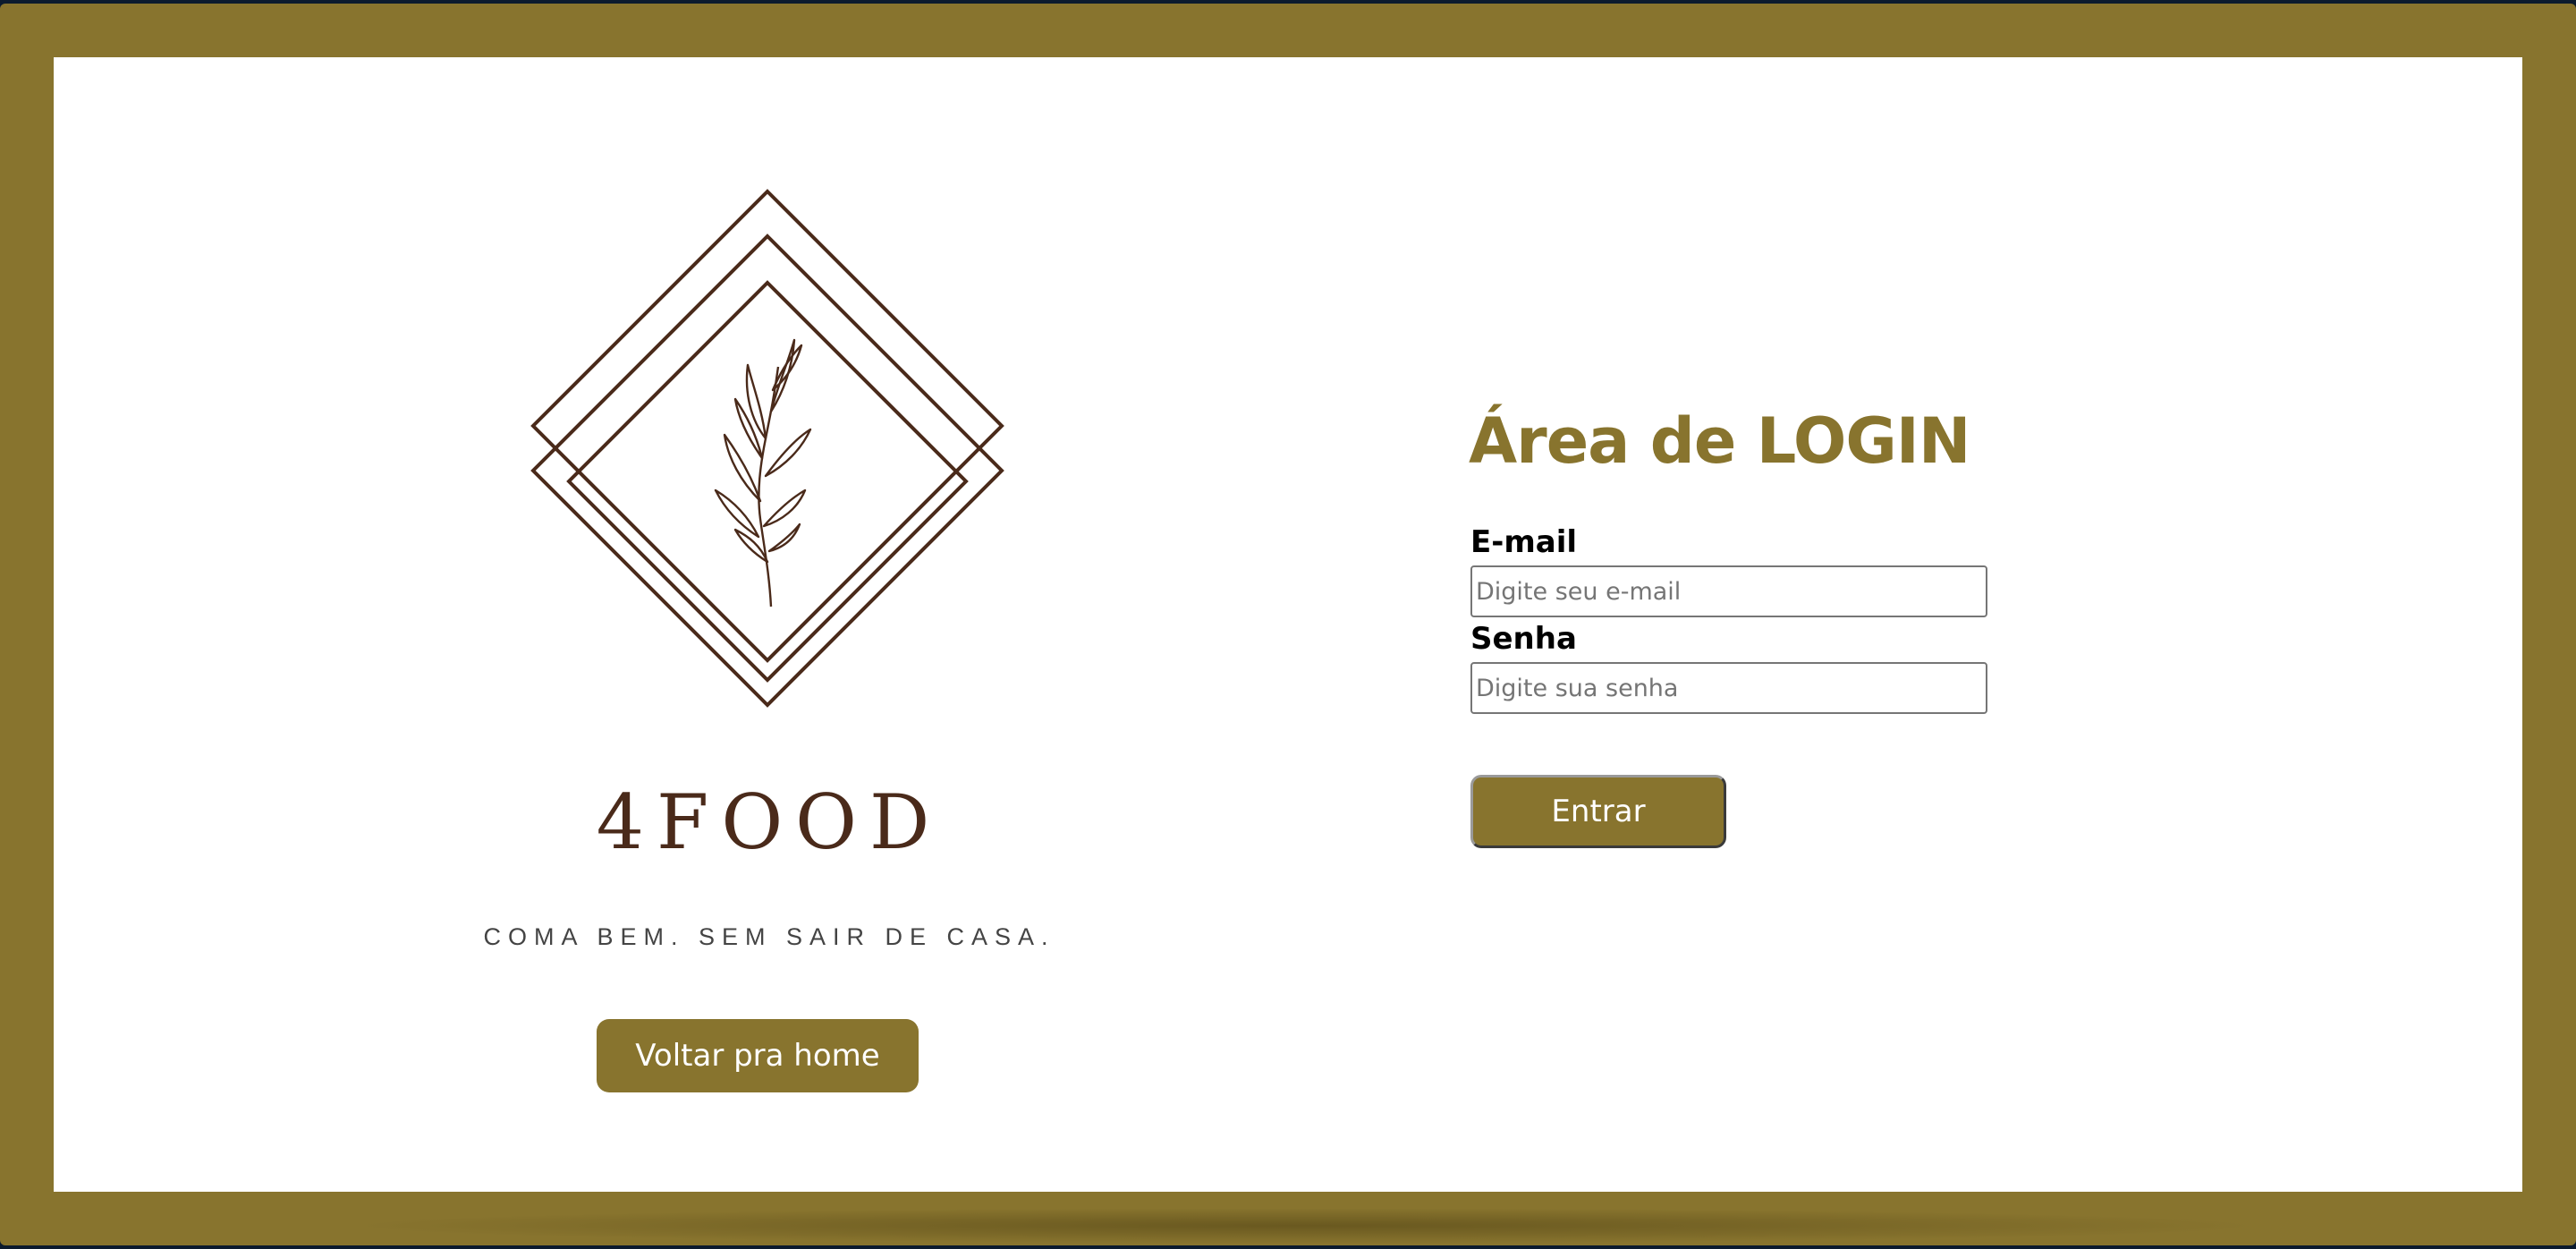 The height and width of the screenshot is (1249, 2576). What do you see at coordinates (1523, 639) in the screenshot?
I see `password-label: Senha` at bounding box center [1523, 639].